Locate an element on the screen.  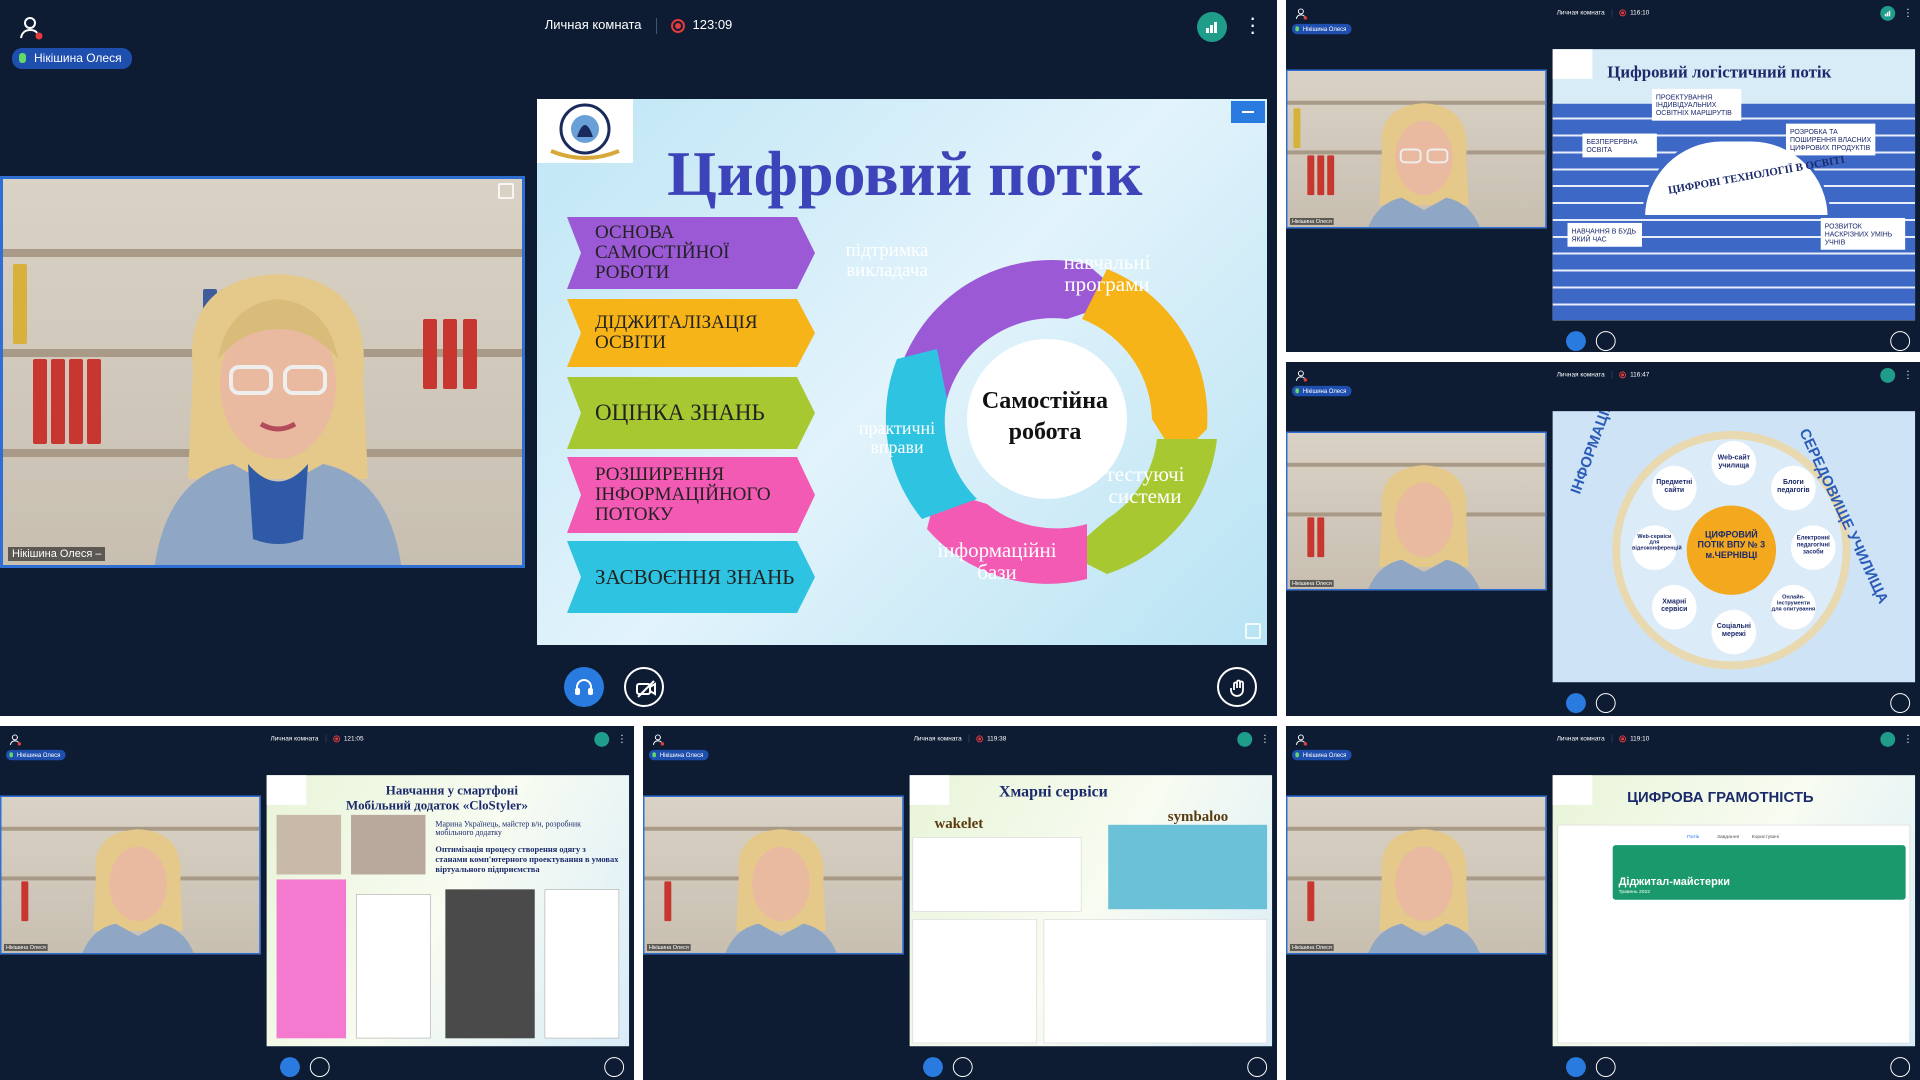
room-header: Личная комната 121:05 is located at coordinates (317, 738).